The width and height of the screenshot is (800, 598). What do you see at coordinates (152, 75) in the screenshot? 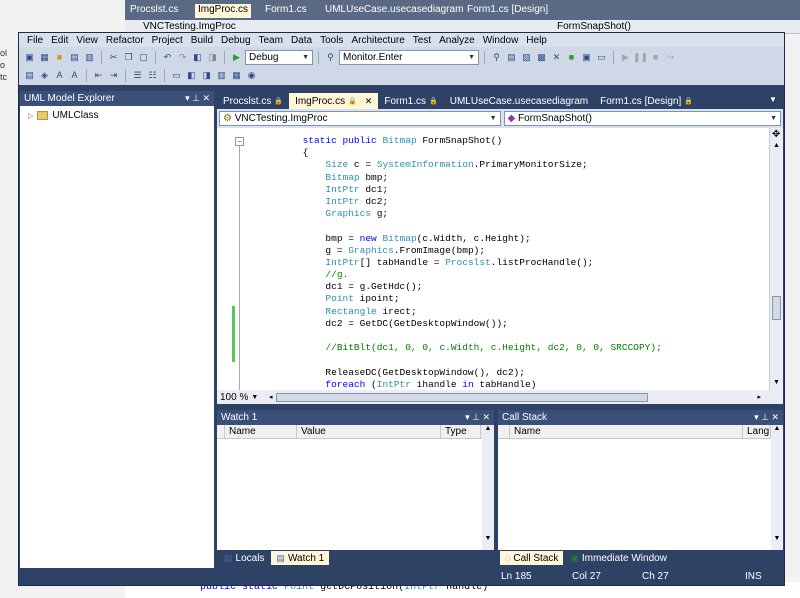
I see `uncomment-icon: ☷` at bounding box center [152, 75].